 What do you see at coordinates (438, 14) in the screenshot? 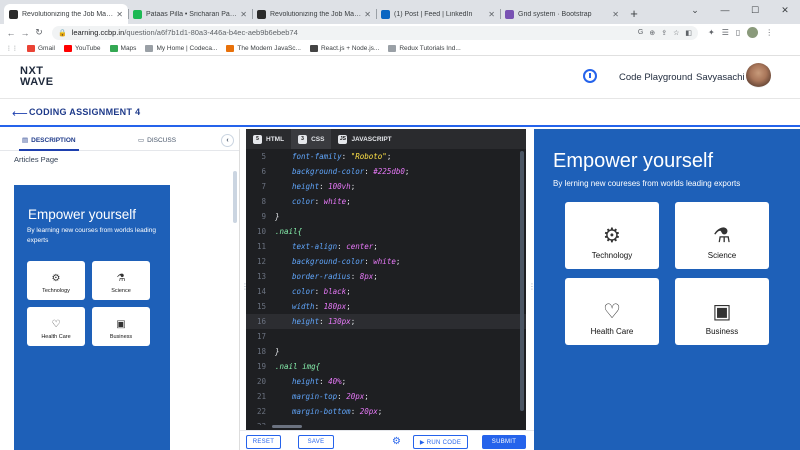
I see `browser-tab: (1) Post | Feed | LinkedIn ✕` at bounding box center [438, 14].